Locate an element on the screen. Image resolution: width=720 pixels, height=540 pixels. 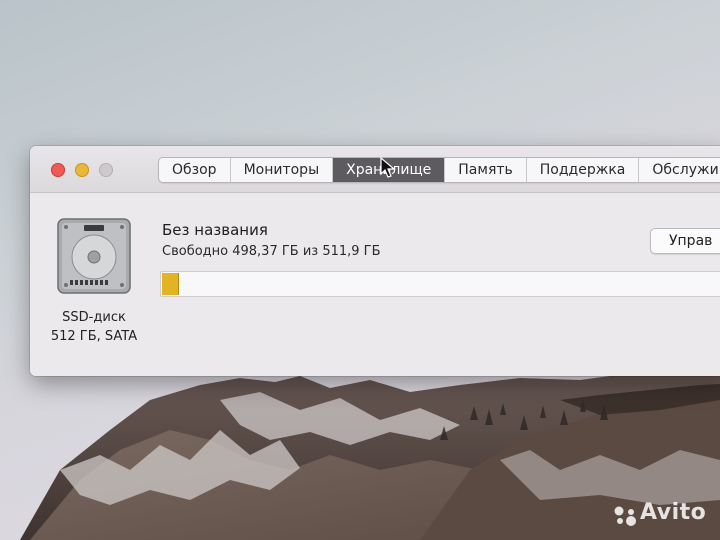
minimize-window-button is located at coordinates (82, 170).